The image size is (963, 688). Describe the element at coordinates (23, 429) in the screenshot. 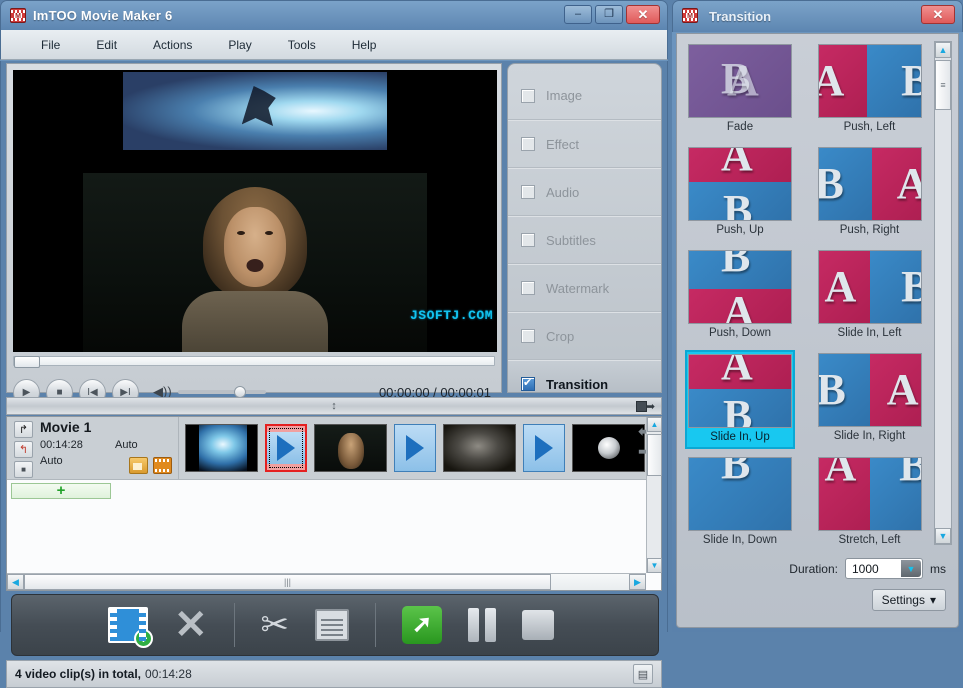

I see `track-undo-icon: ↱` at that location.